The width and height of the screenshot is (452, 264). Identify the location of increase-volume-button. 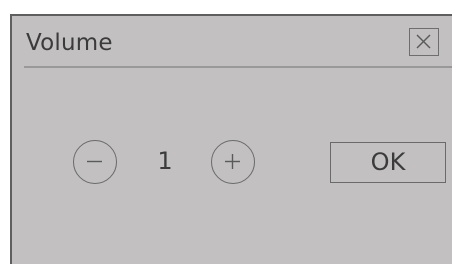
(233, 162).